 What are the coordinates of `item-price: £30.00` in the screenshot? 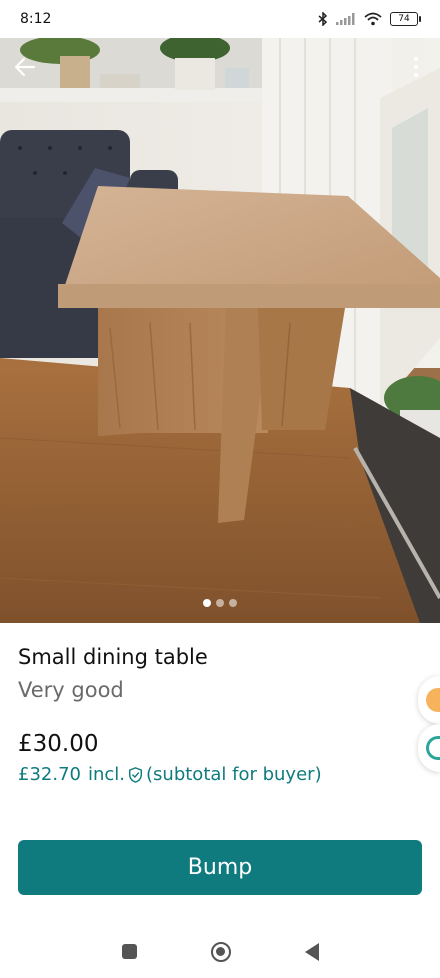 It's located at (58, 744).